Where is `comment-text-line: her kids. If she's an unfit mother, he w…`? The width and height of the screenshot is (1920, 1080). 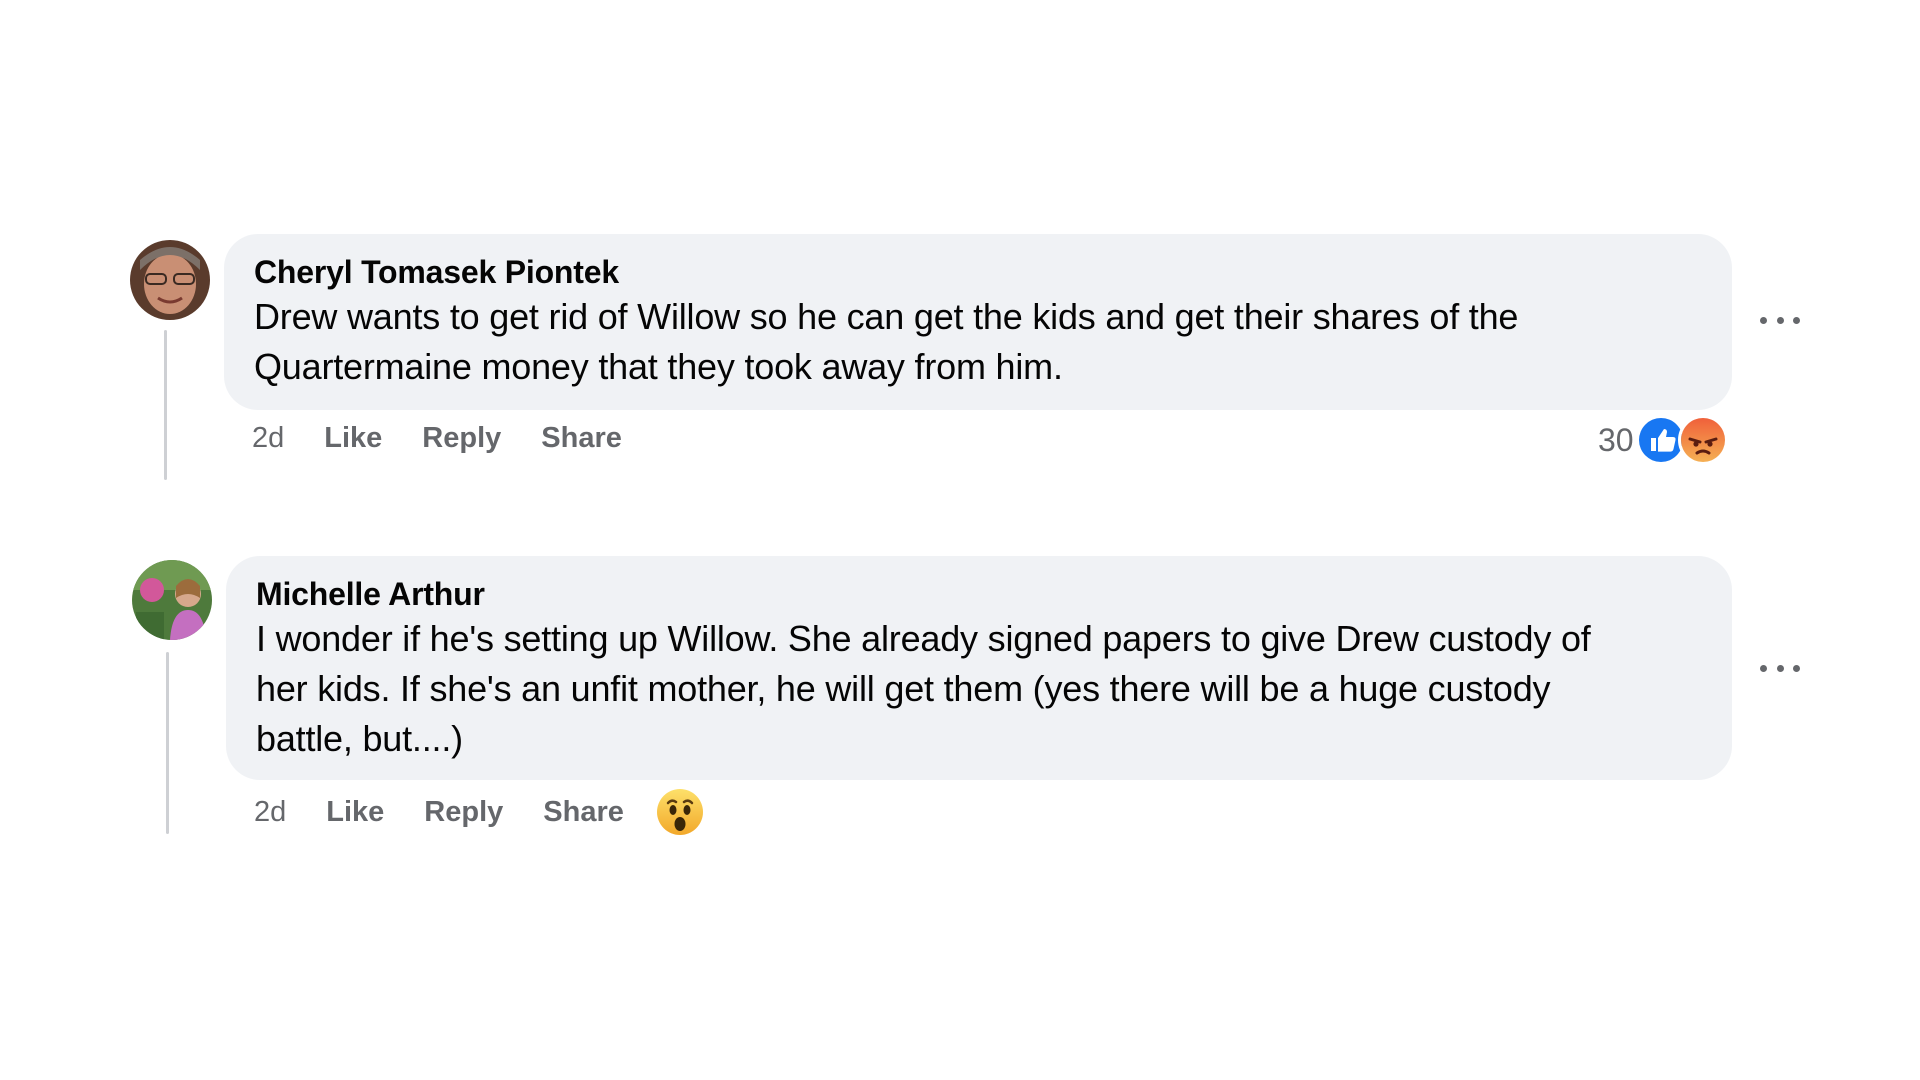
comment-text-line: her kids. If she's an unfit mother, he w… is located at coordinates (903, 688).